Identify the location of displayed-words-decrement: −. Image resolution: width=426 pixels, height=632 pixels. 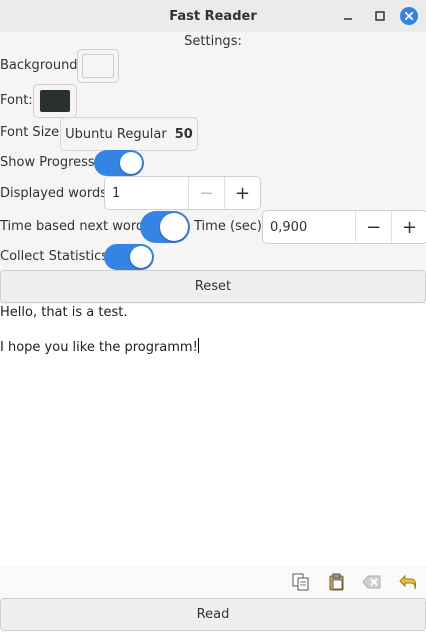
(206, 193).